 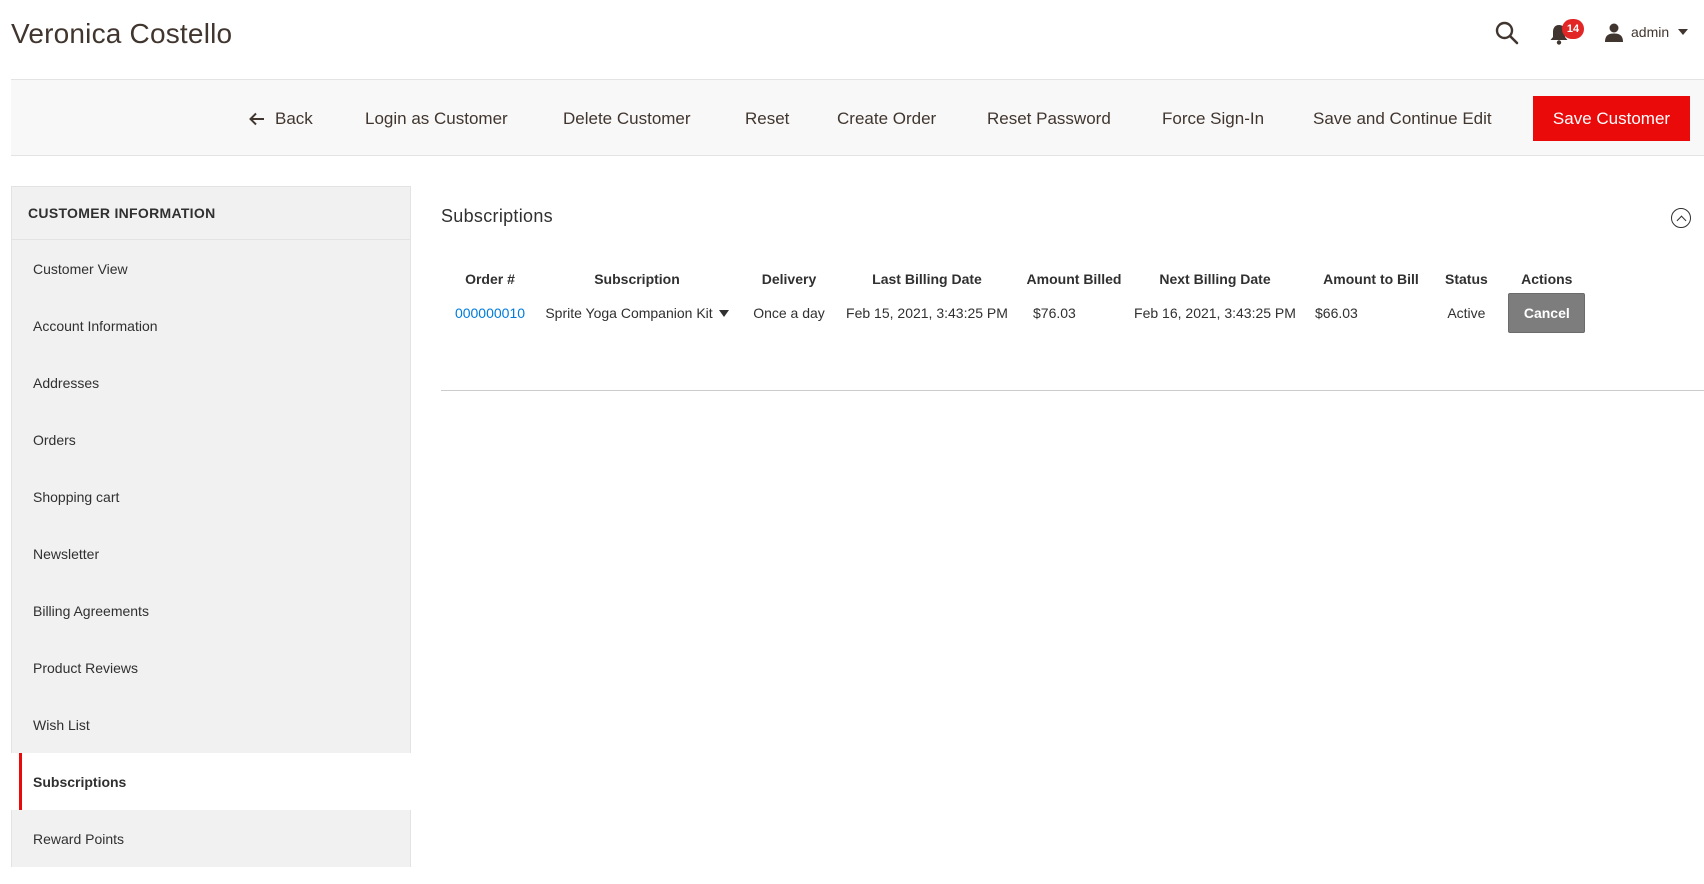 I want to click on search-button, so click(x=1507, y=33).